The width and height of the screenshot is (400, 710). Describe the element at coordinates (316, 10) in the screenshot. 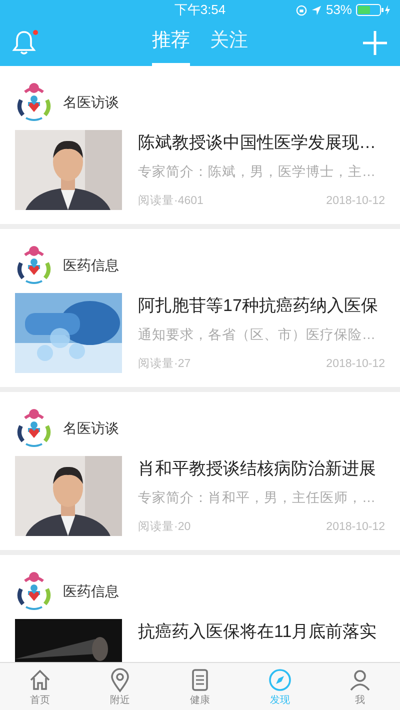

I see `location-icon` at that location.